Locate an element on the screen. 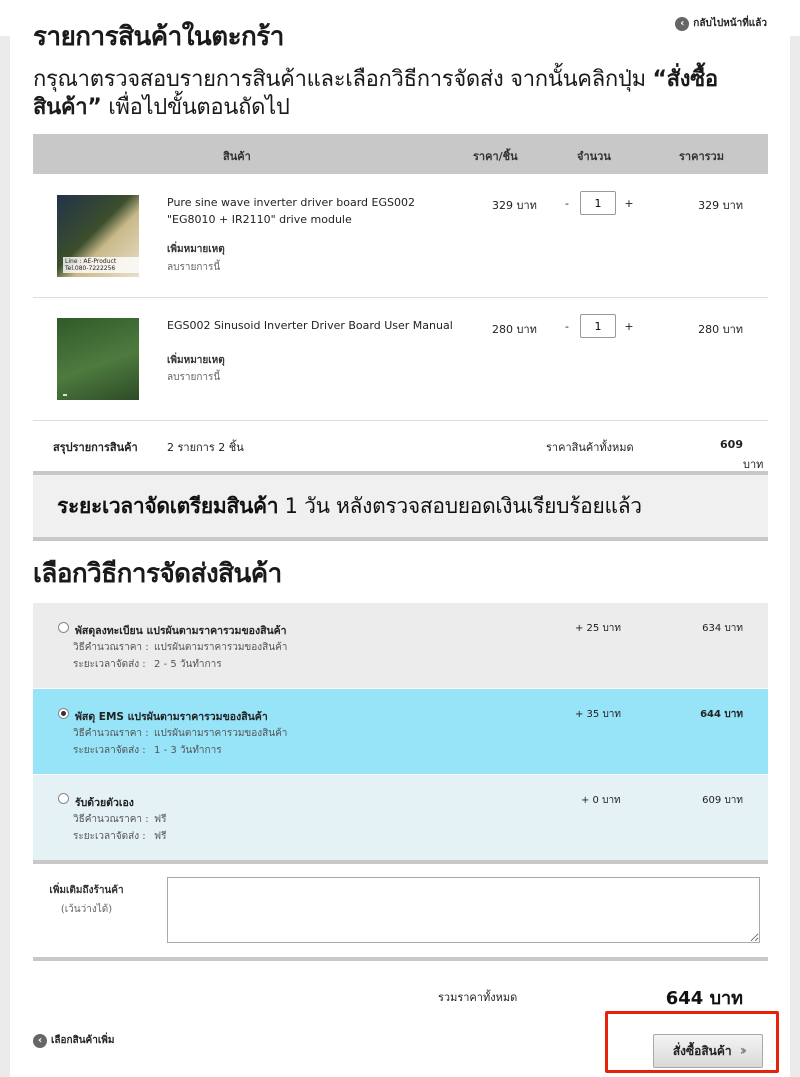  shipping-time: ระยะเวลาจัดส่ง : 1 - 3 วันทำการ is located at coordinates (147, 750).